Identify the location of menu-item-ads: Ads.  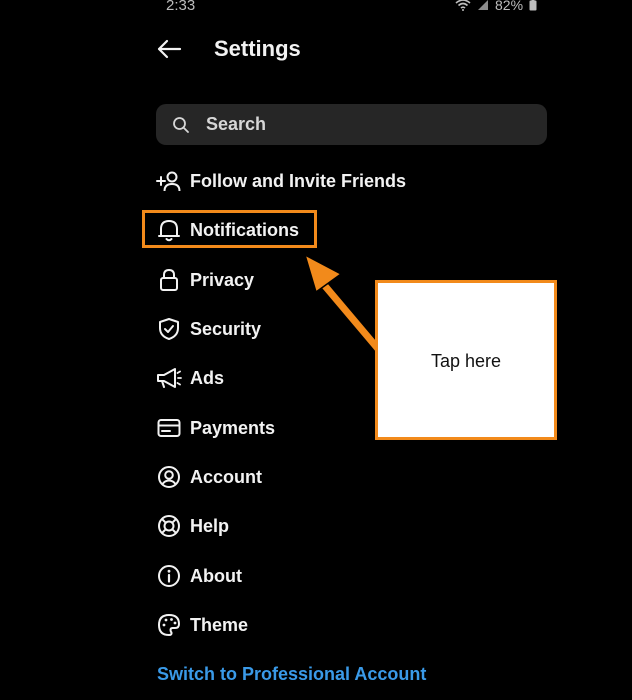
(190, 378).